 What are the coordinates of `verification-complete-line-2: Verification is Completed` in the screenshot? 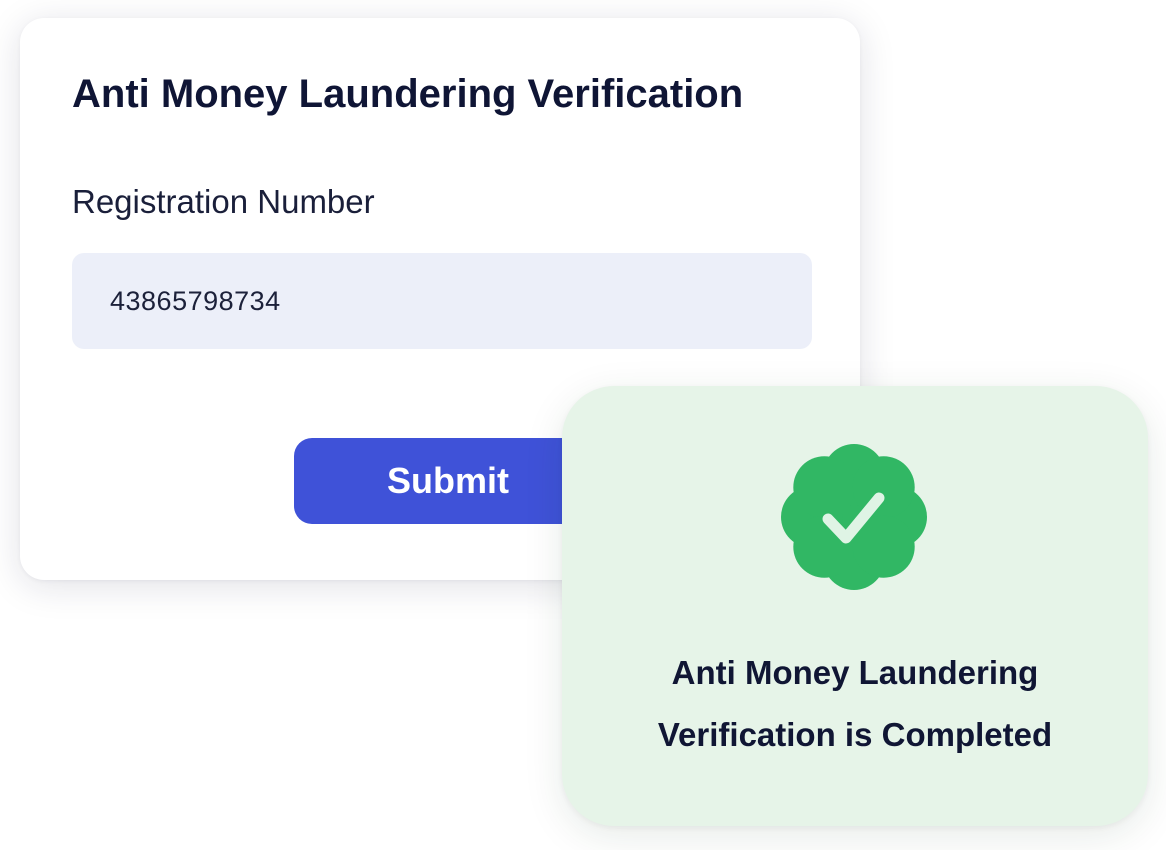 It's located at (855, 734).